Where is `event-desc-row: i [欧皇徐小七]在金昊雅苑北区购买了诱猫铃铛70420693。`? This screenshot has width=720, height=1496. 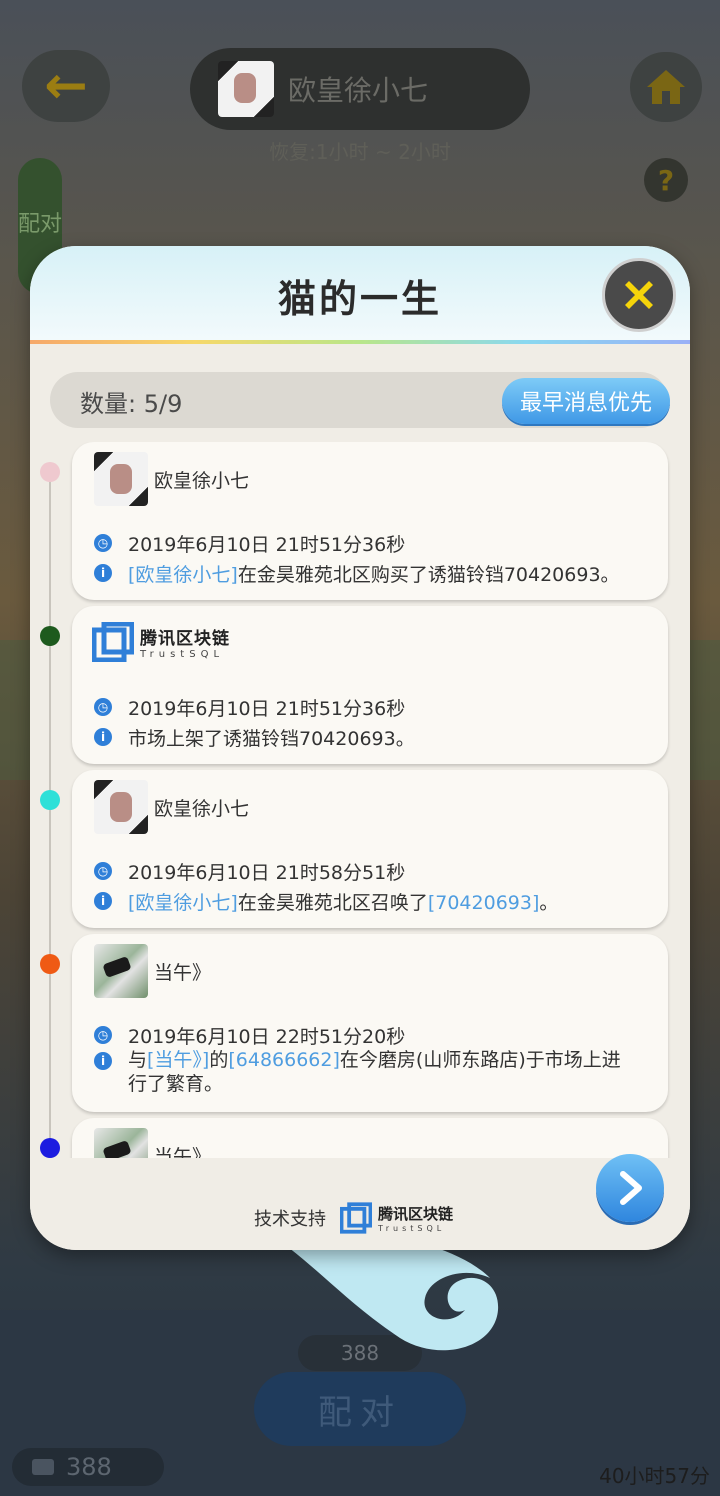
event-desc-row: i [欧皇徐小七]在金昊雅苑北区购买了诱猫铃铛70420693。 is located at coordinates (357, 573).